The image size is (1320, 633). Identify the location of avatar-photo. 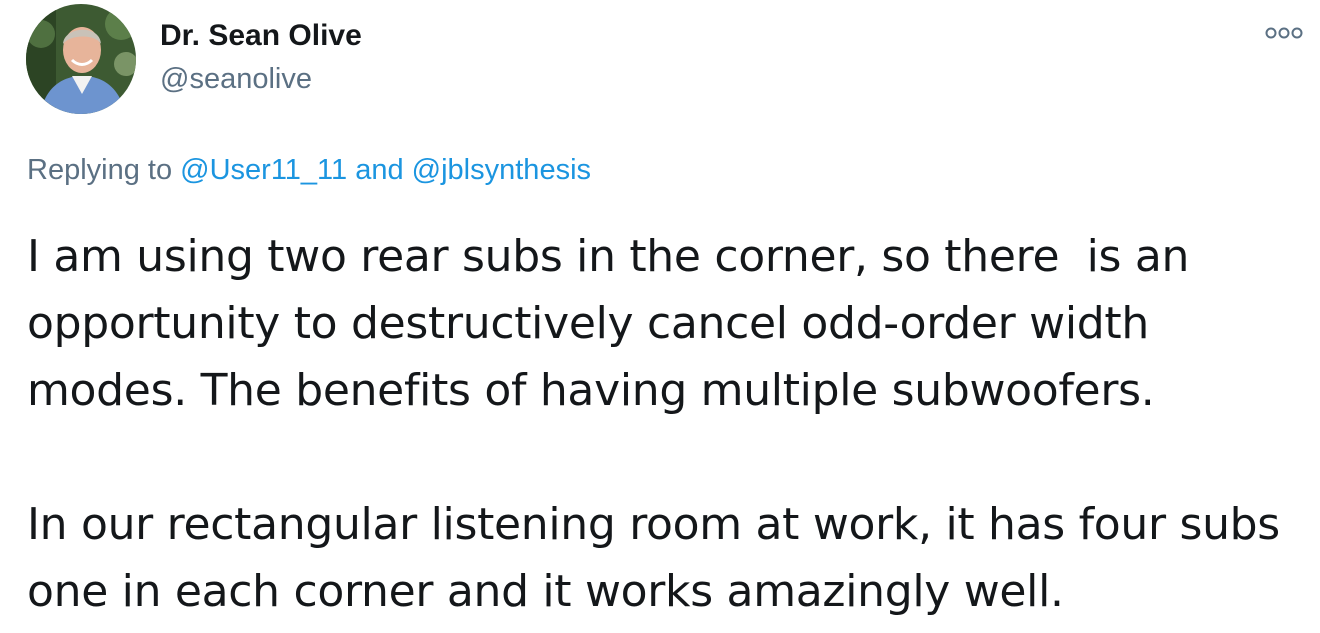
(81, 59).